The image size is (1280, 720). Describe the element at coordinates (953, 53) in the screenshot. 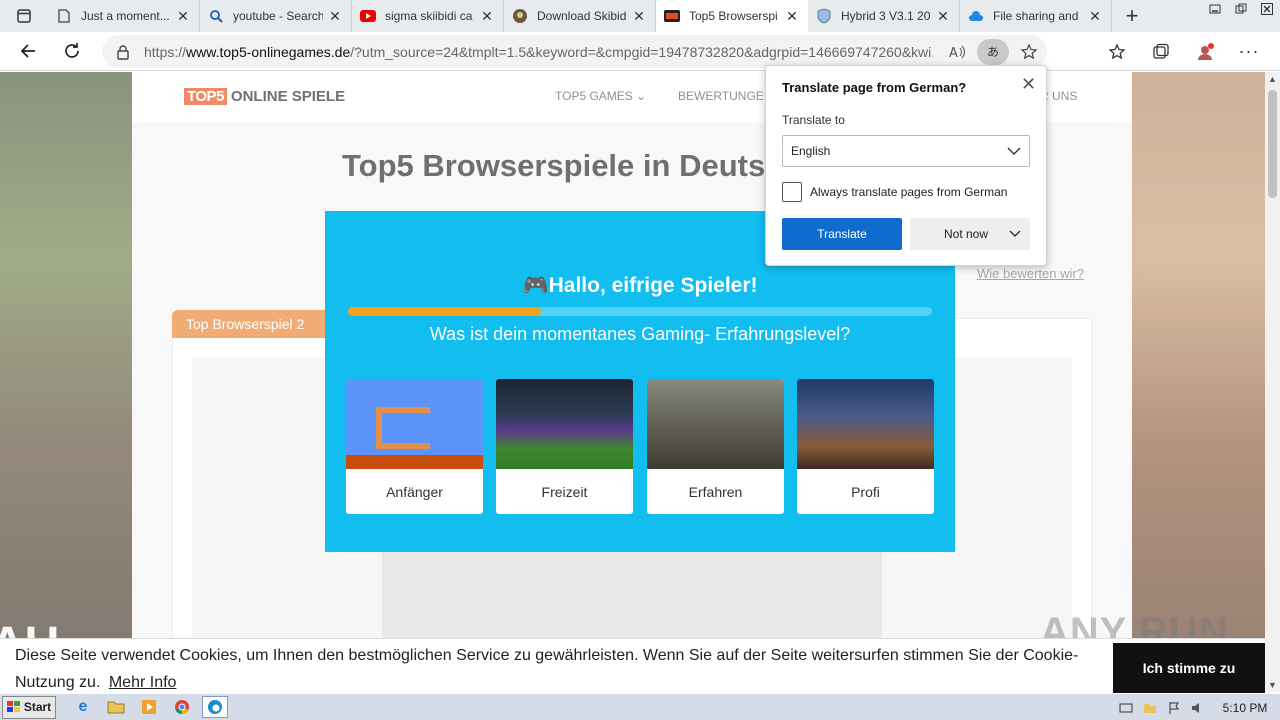

I see `svg-text: A` at that location.